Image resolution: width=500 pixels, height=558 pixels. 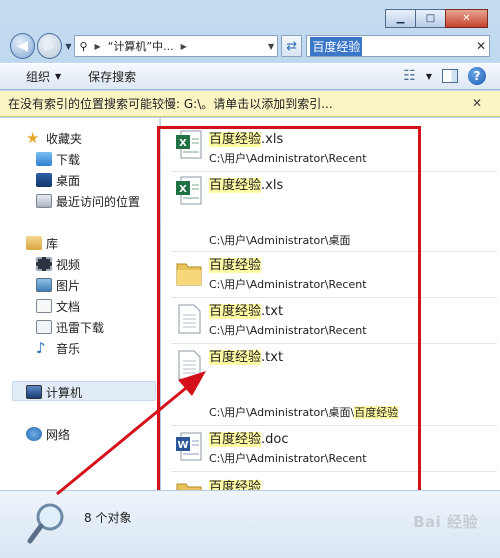 What do you see at coordinates (131, 433) in the screenshot?
I see `annotation-arrow` at bounding box center [131, 433].